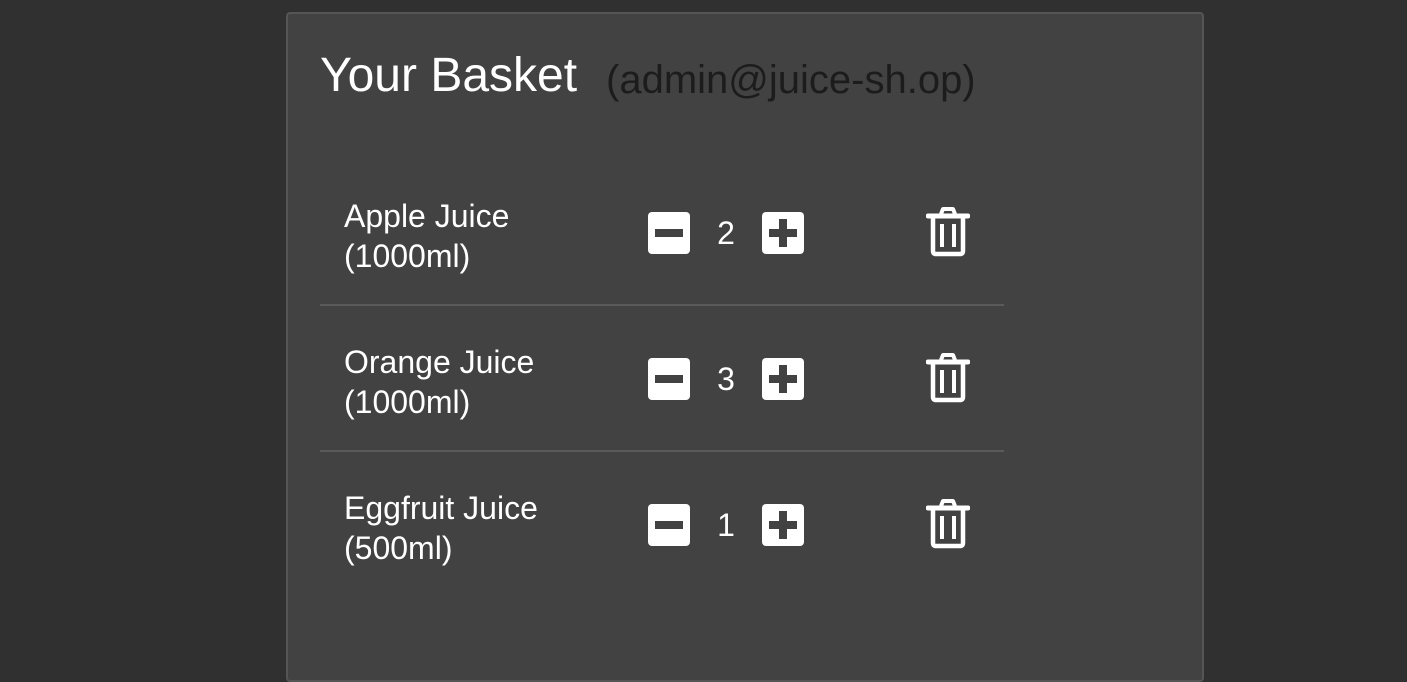 The image size is (1407, 682). Describe the element at coordinates (441, 528) in the screenshot. I see `product-name: Eggfruit Juice (500ml)` at that location.